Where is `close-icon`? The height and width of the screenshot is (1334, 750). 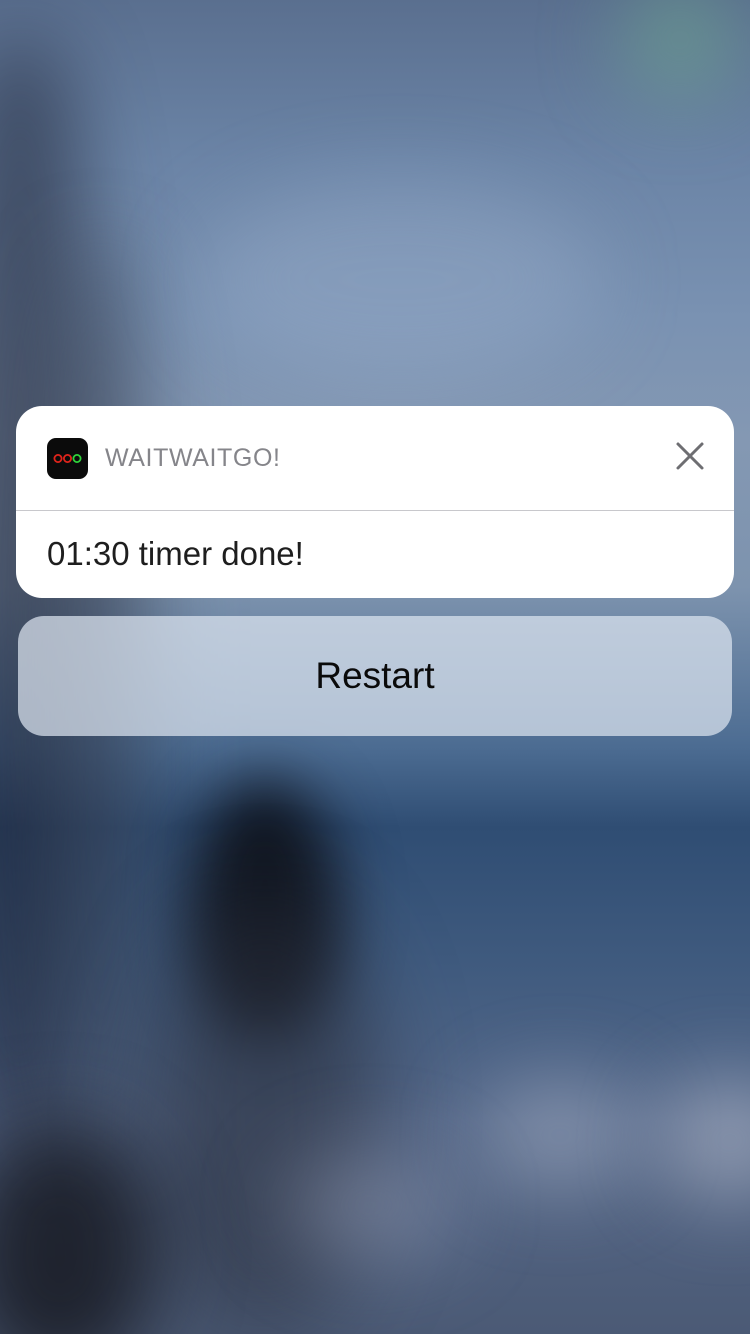
close-icon is located at coordinates (690, 456).